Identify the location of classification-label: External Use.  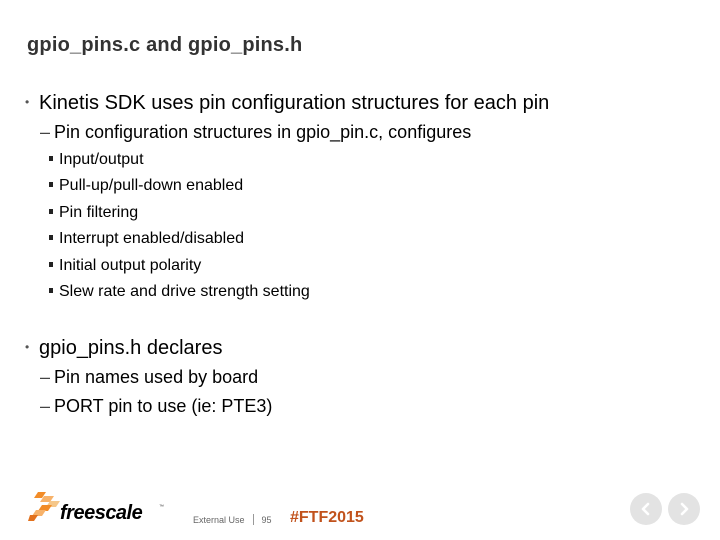
(219, 520).